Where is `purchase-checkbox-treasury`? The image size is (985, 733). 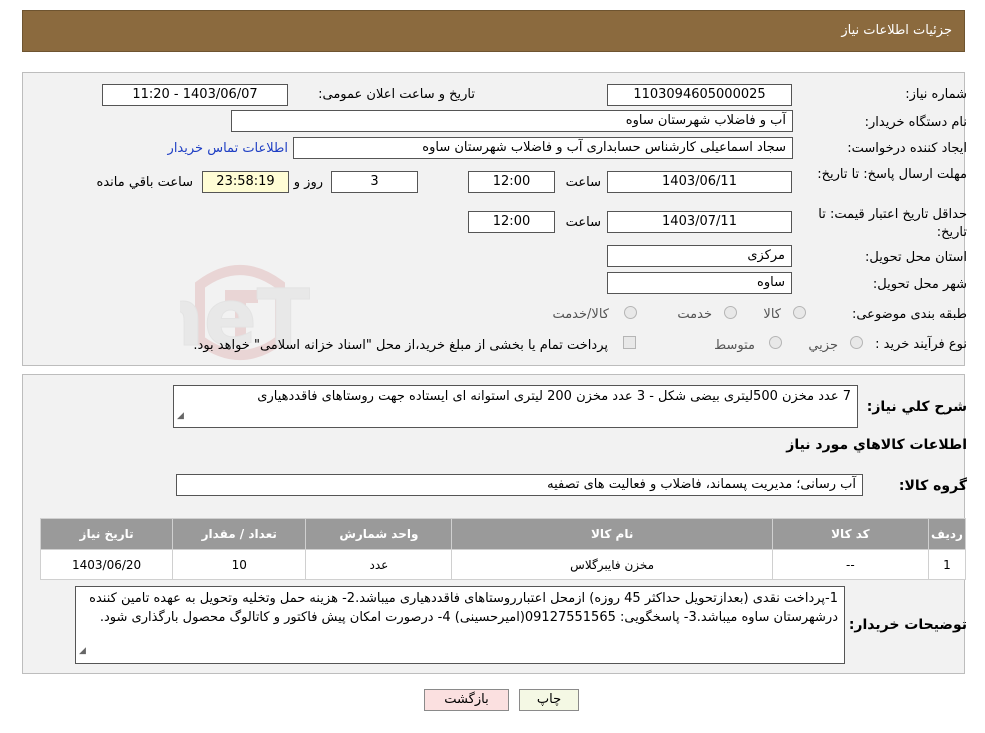
purchase-checkbox-treasury is located at coordinates (629, 342).